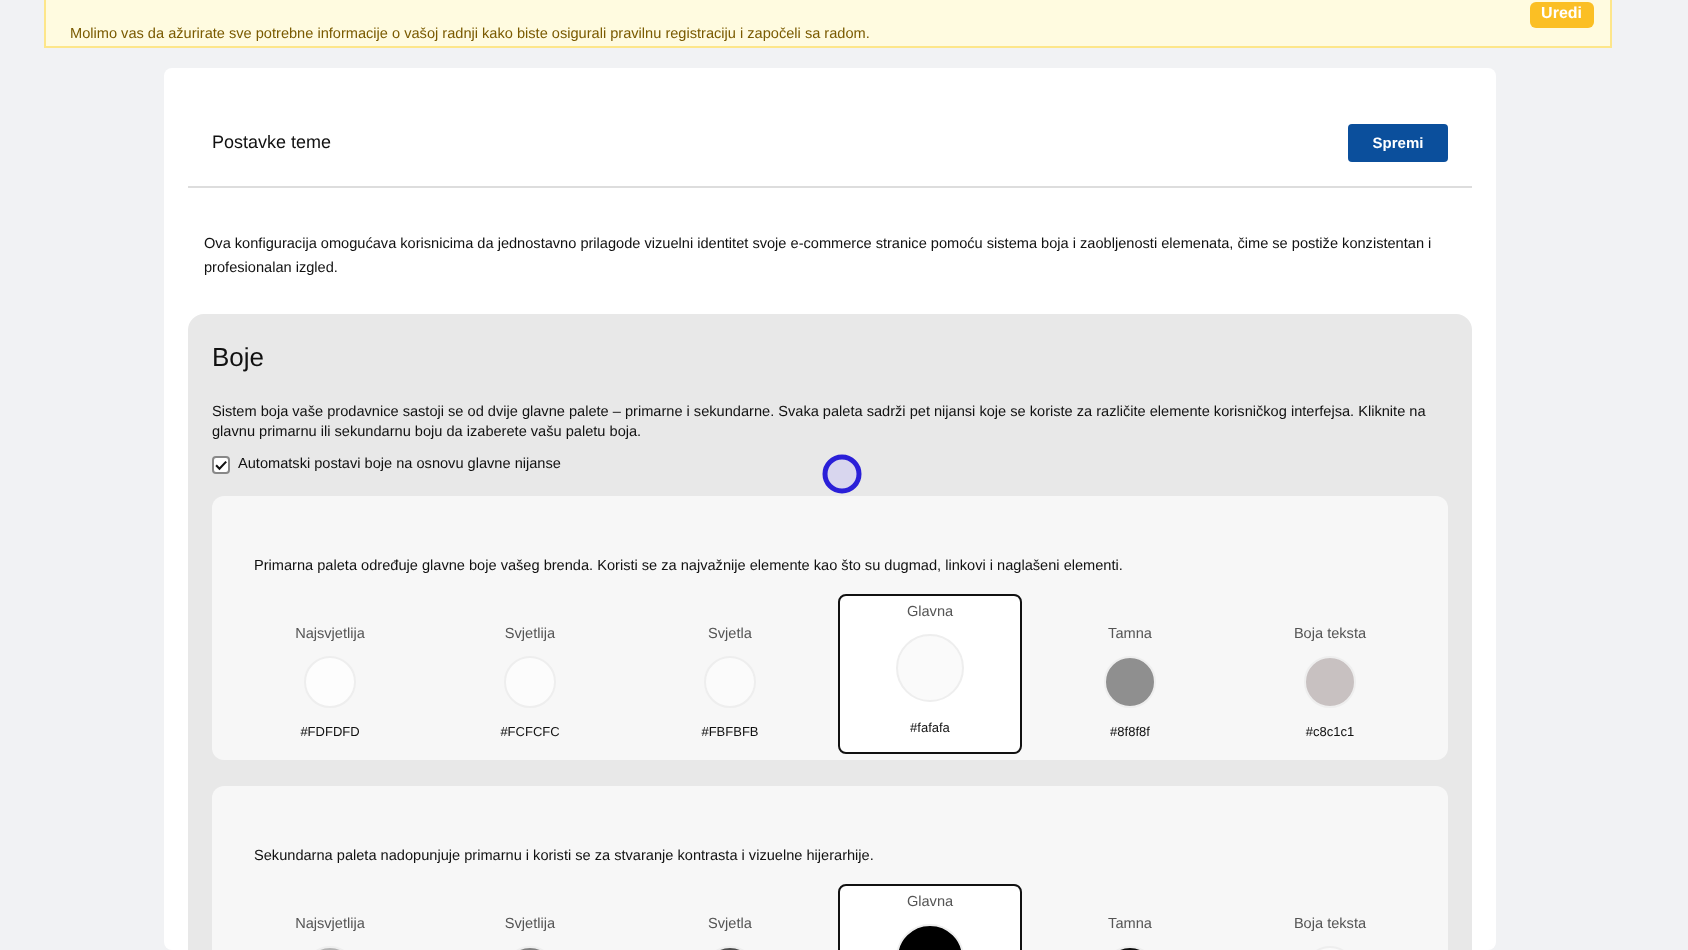  Describe the element at coordinates (272, 142) in the screenshot. I see `page-title: Postavke teme` at that location.